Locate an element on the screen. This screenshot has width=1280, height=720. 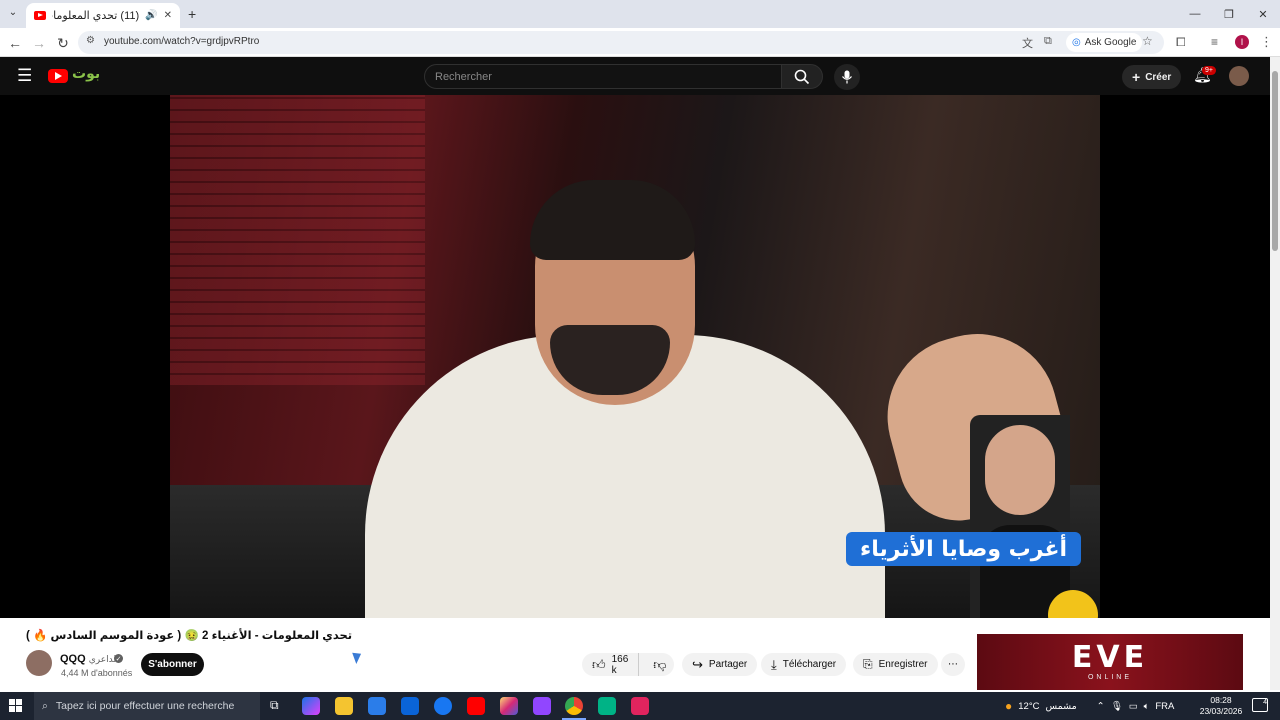
more-actions-button: ⋯ is located at coordinates (953, 664).